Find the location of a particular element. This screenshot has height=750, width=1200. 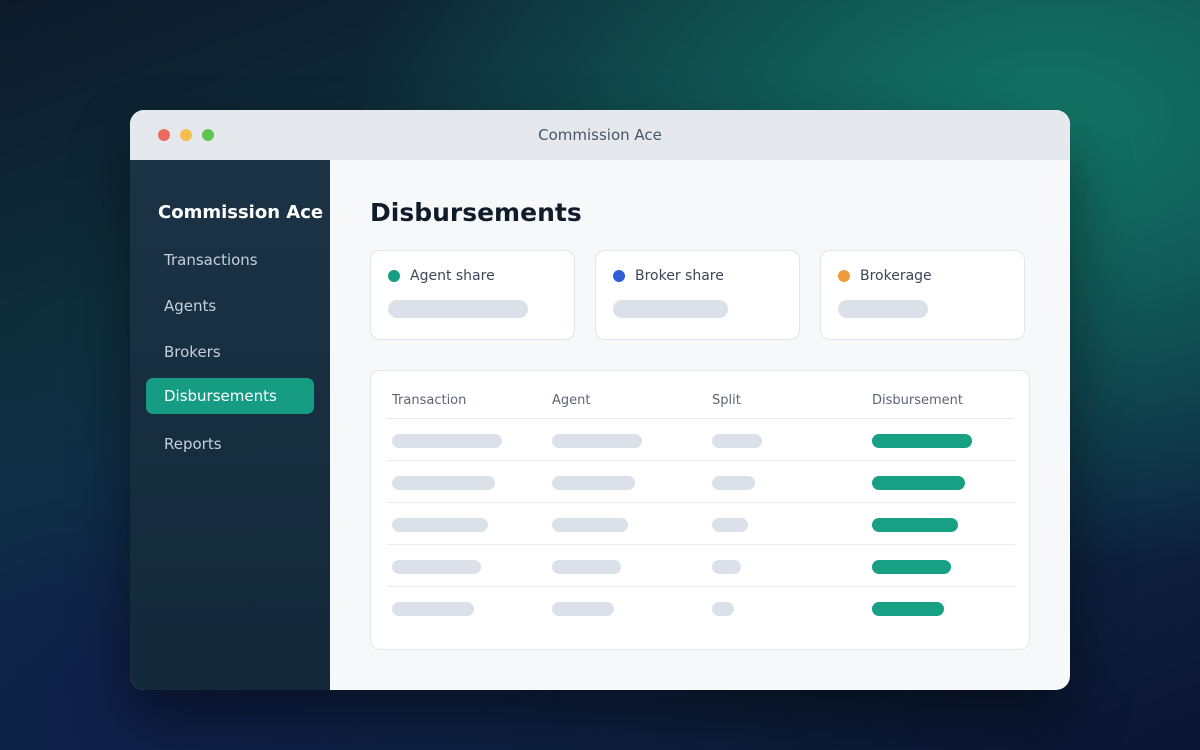

column-header-disbursement: Disbursement is located at coordinates (917, 400).